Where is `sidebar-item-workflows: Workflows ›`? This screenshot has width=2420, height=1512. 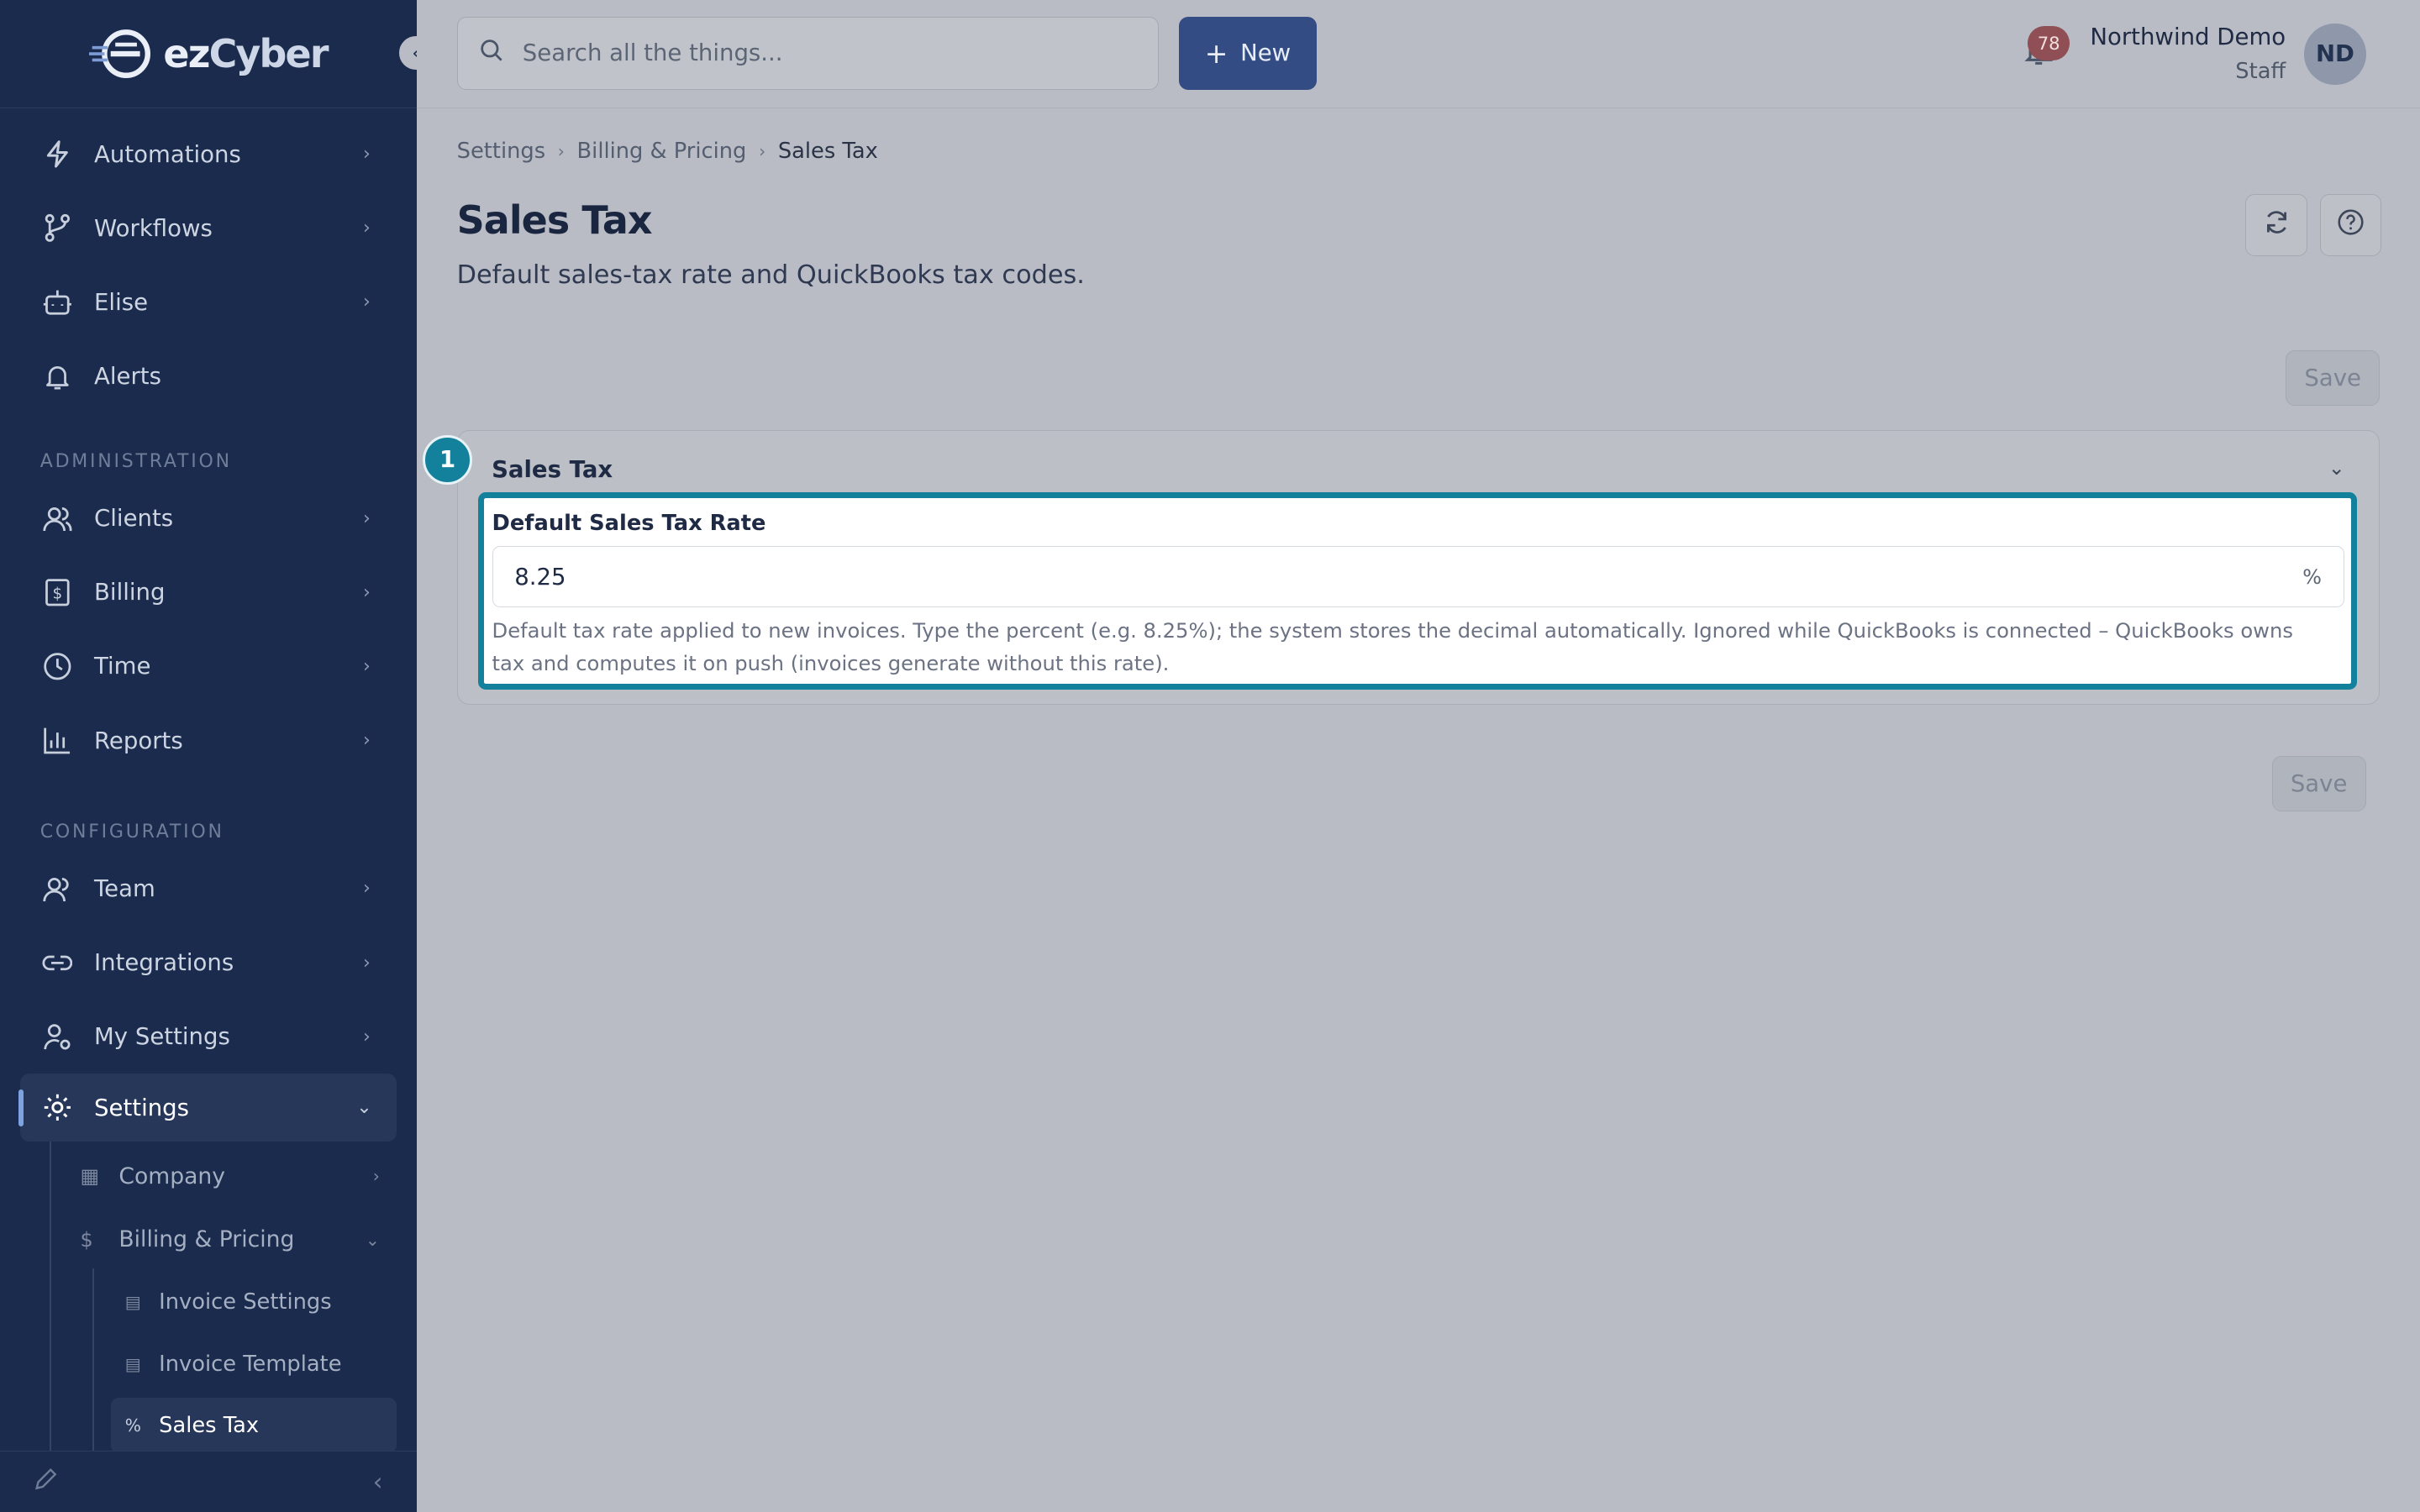
sidebar-item-workflows: Workflows › is located at coordinates (208, 228).